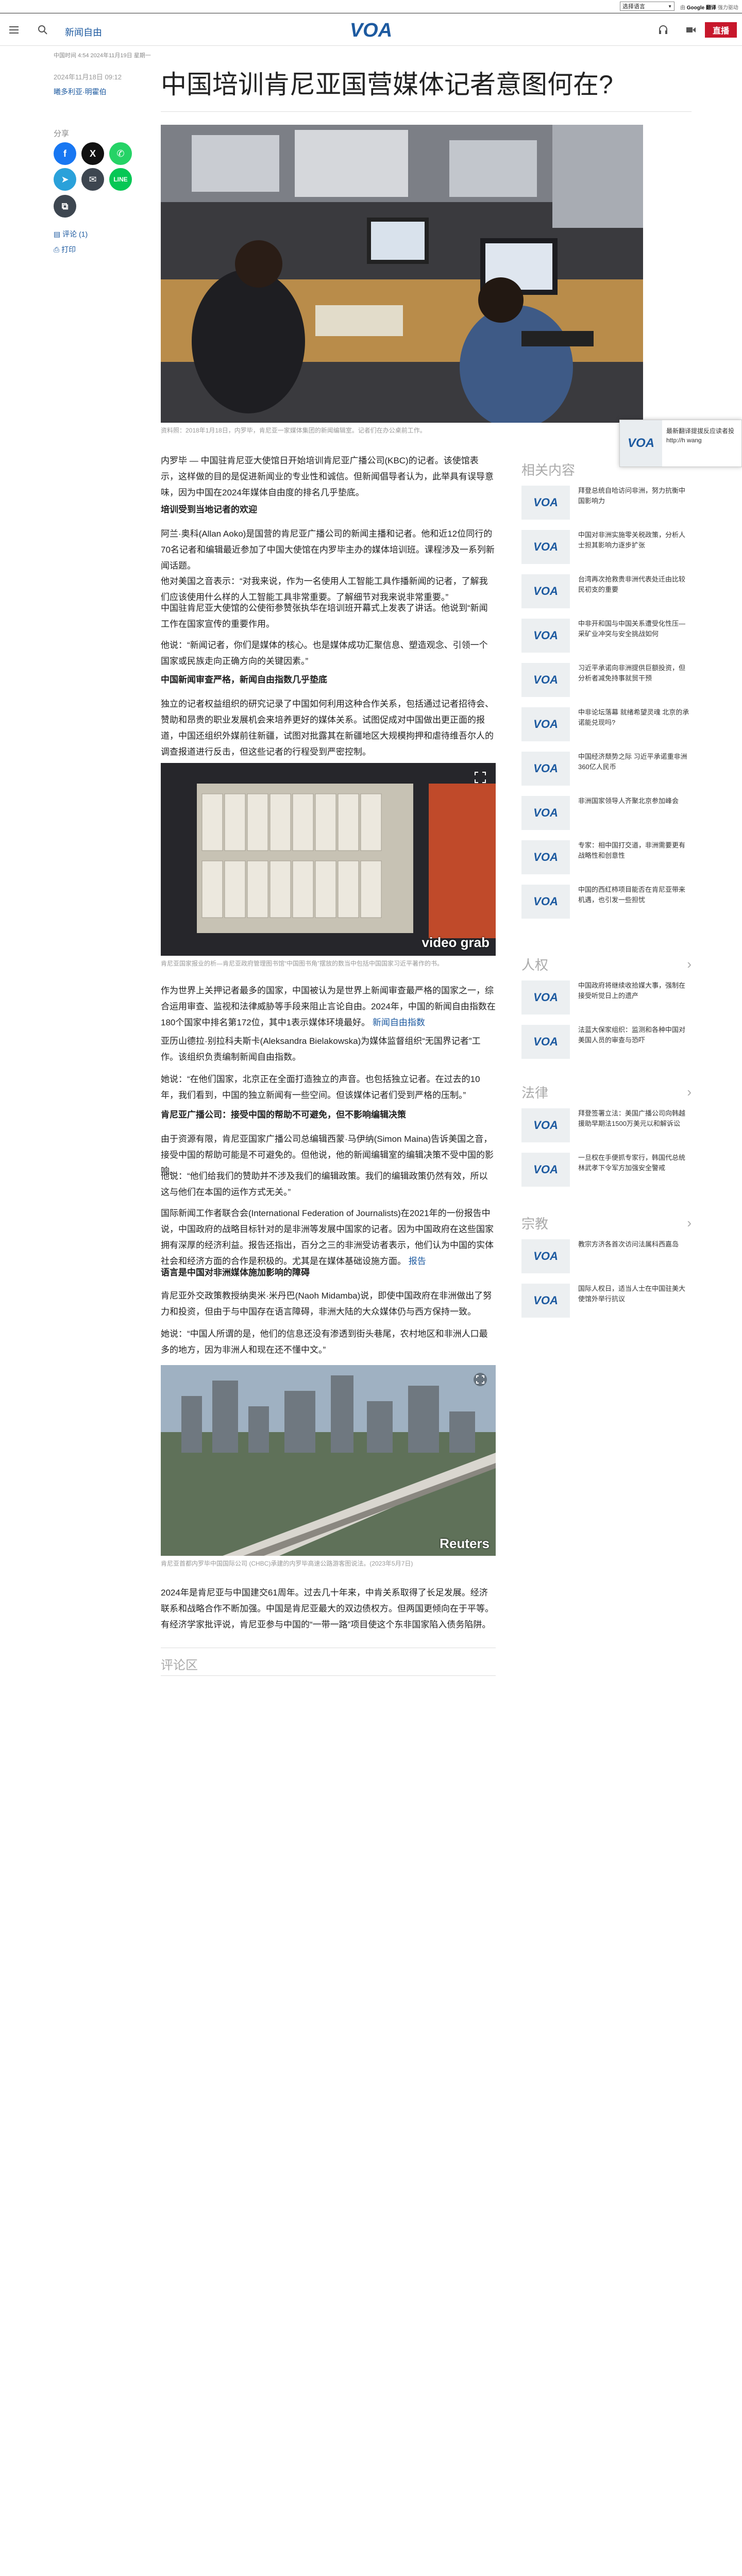 The height and width of the screenshot is (2576, 742). What do you see at coordinates (632, 540) in the screenshot?
I see `sidebar-item-title: 中国对非洲实施零关税政策，分析人士担其影响力逐步扩张` at bounding box center [632, 540].